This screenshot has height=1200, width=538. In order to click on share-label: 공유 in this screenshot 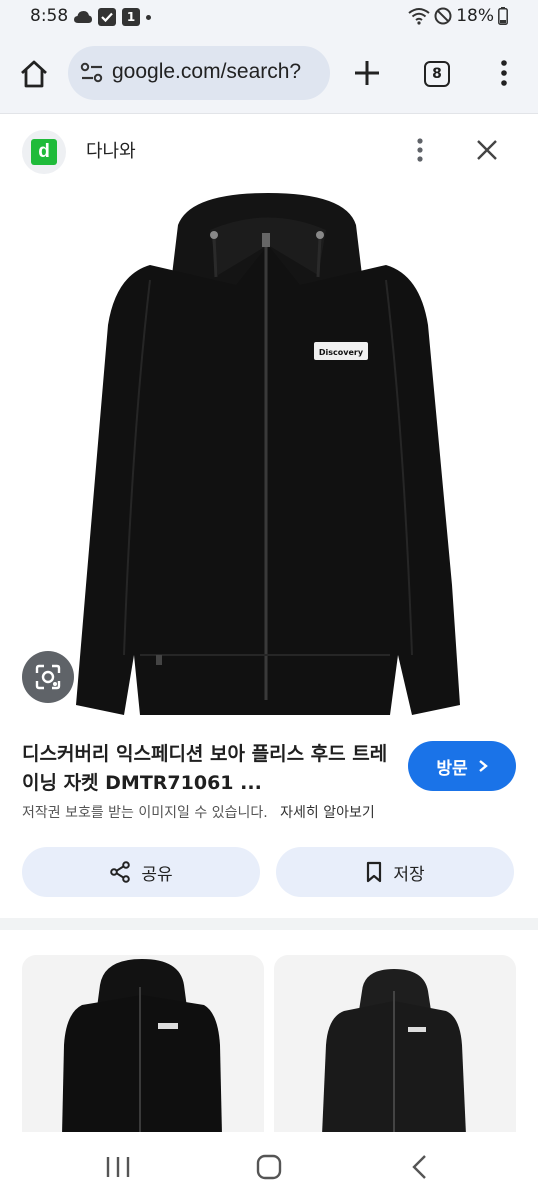, I will do `click(157, 874)`.